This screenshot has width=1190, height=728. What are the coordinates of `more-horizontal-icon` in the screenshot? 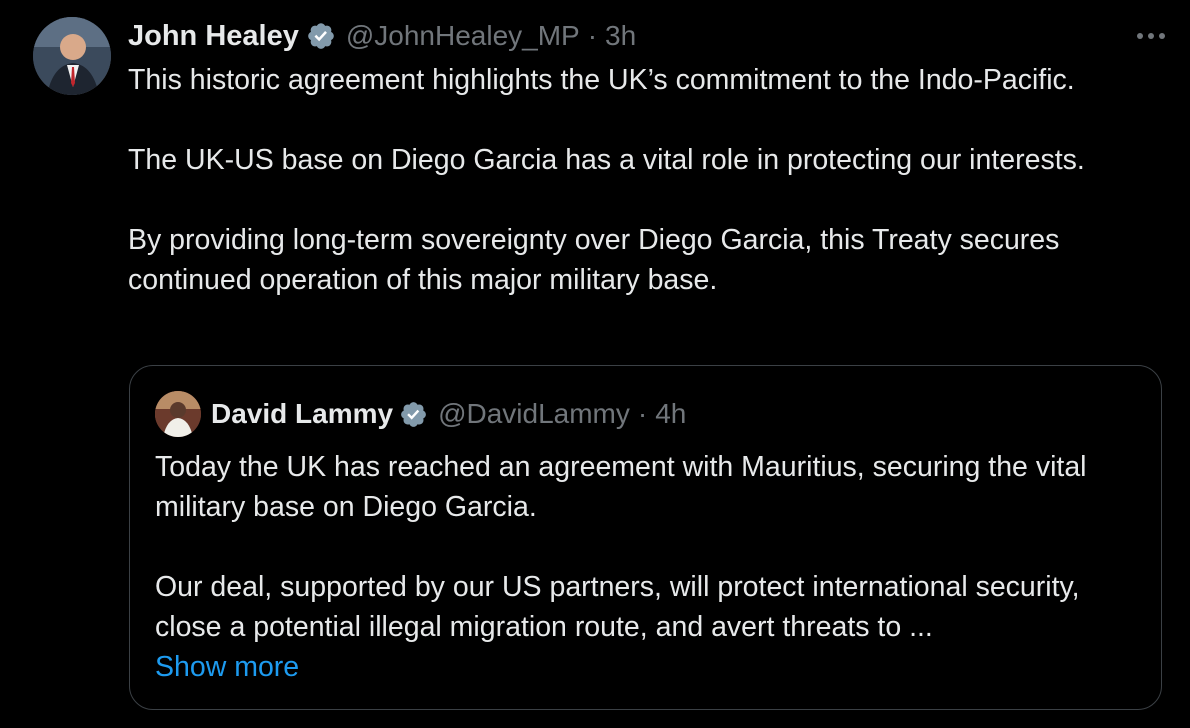 It's located at (1151, 36).